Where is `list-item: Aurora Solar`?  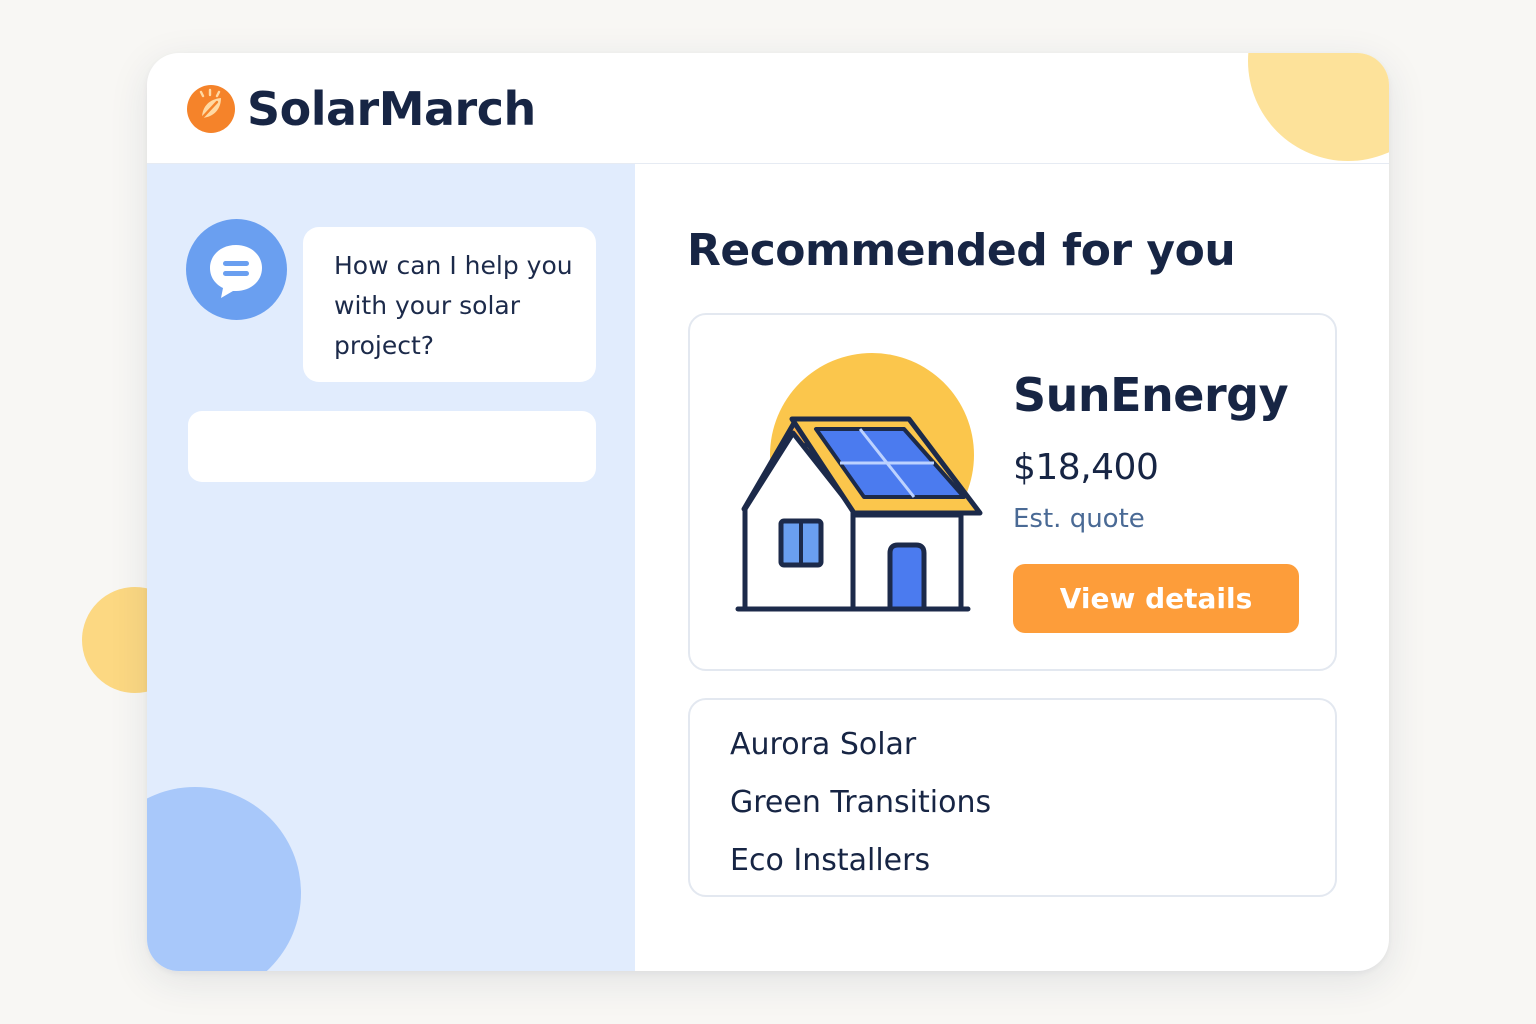 list-item: Aurora Solar is located at coordinates (1032, 745).